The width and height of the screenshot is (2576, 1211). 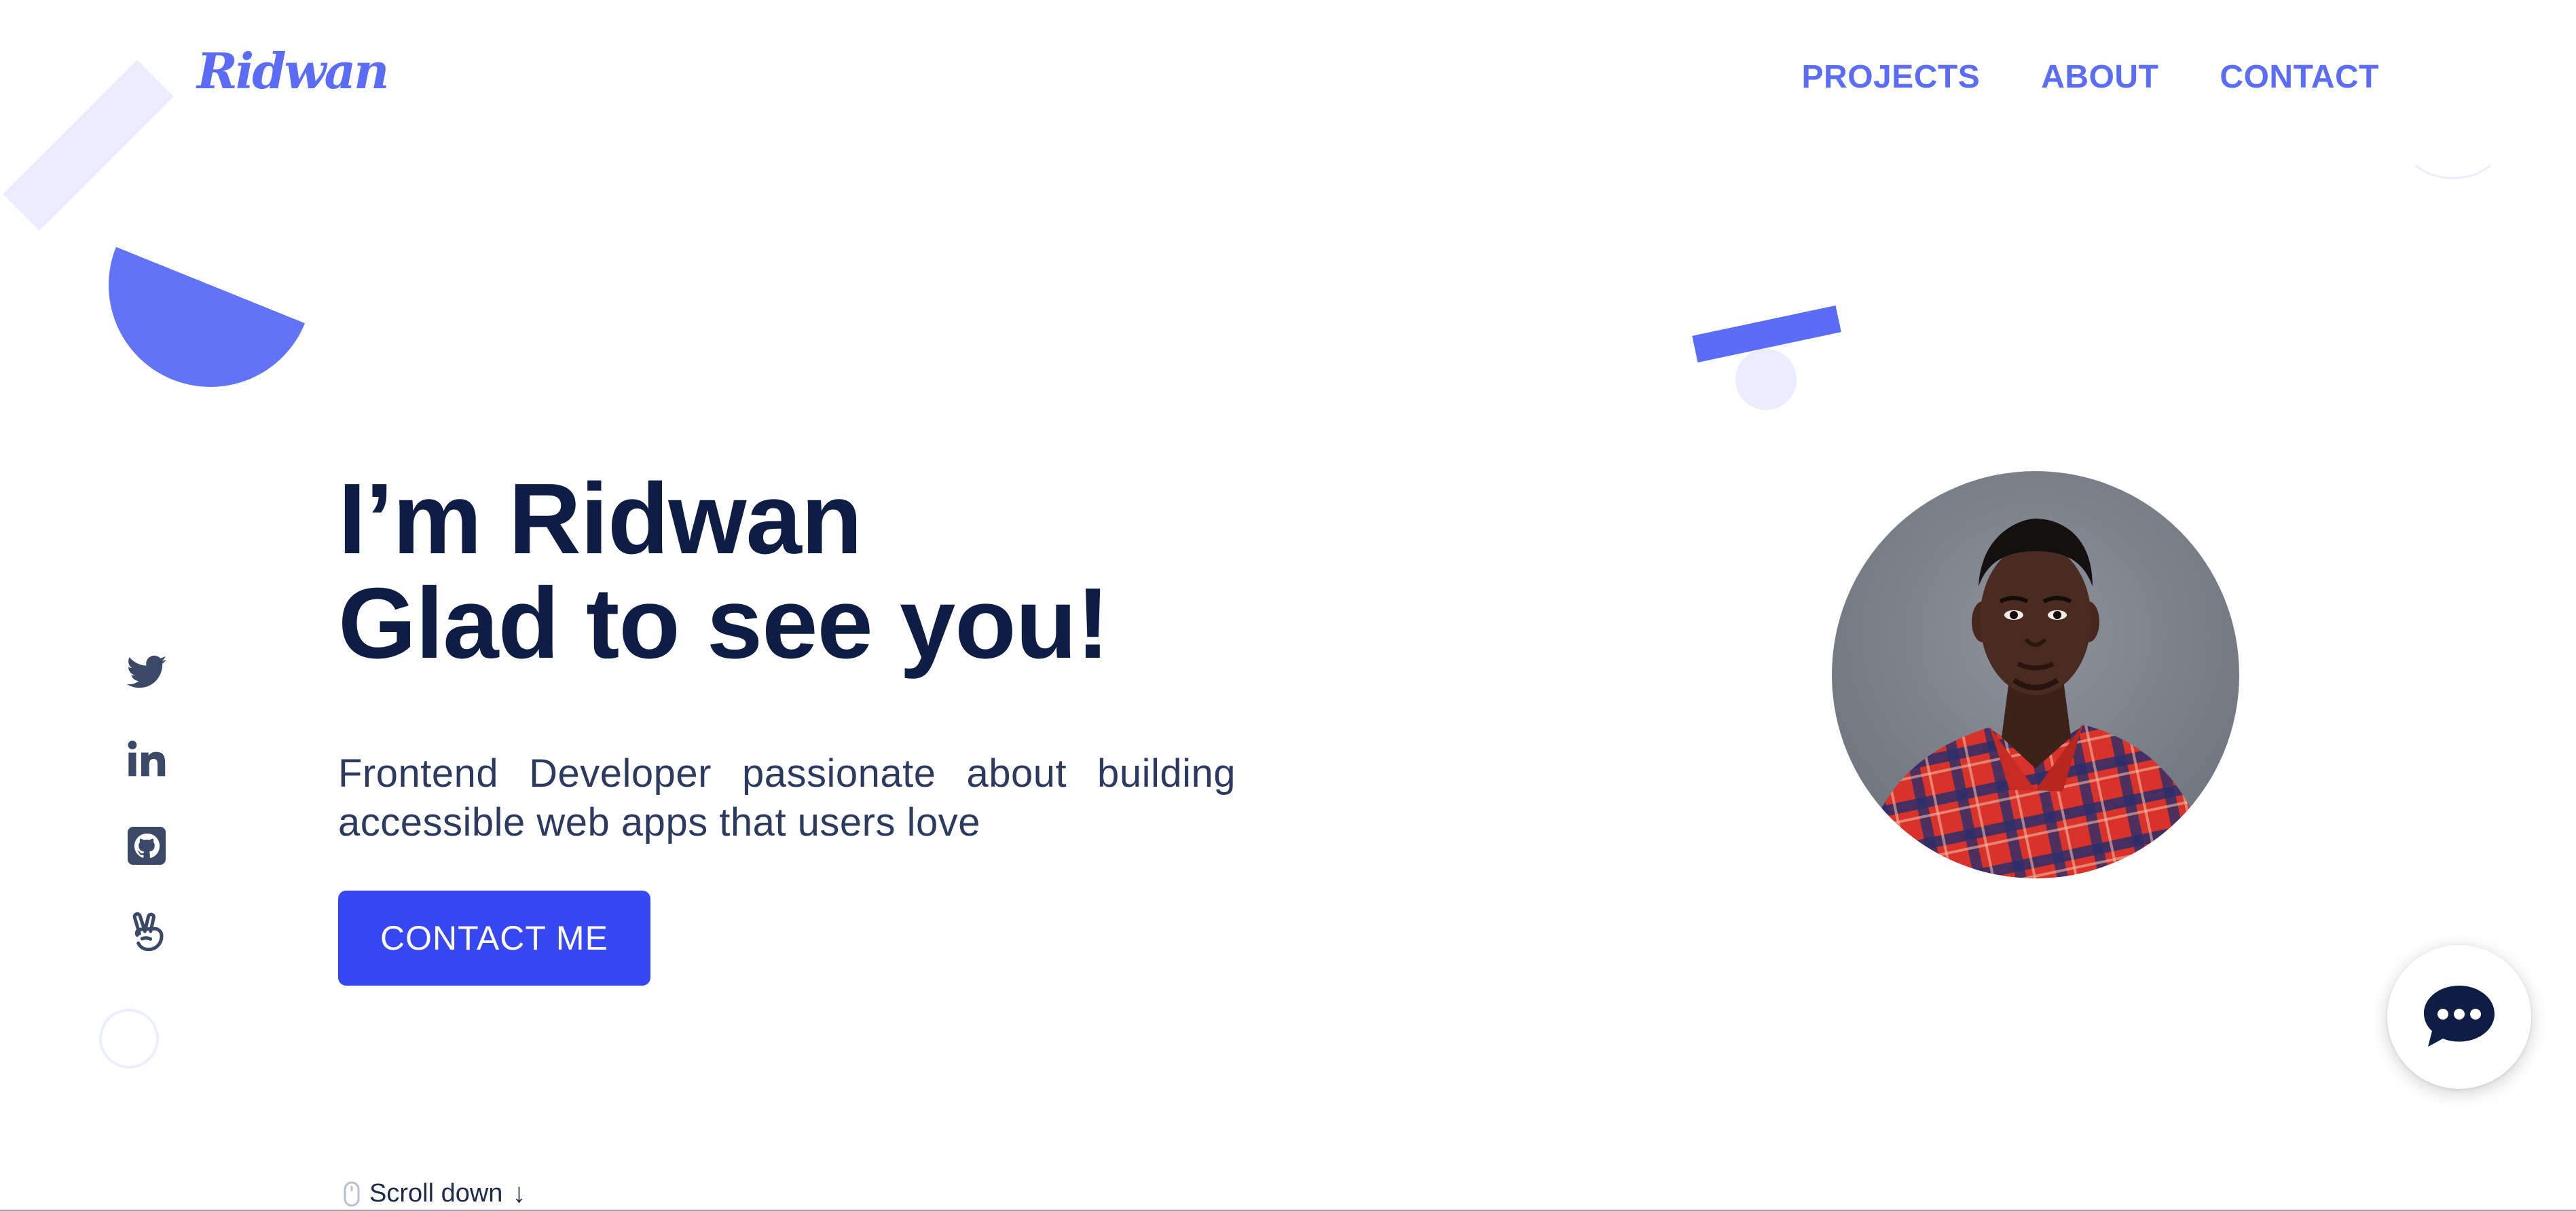 I want to click on twitter-link, so click(x=146, y=672).